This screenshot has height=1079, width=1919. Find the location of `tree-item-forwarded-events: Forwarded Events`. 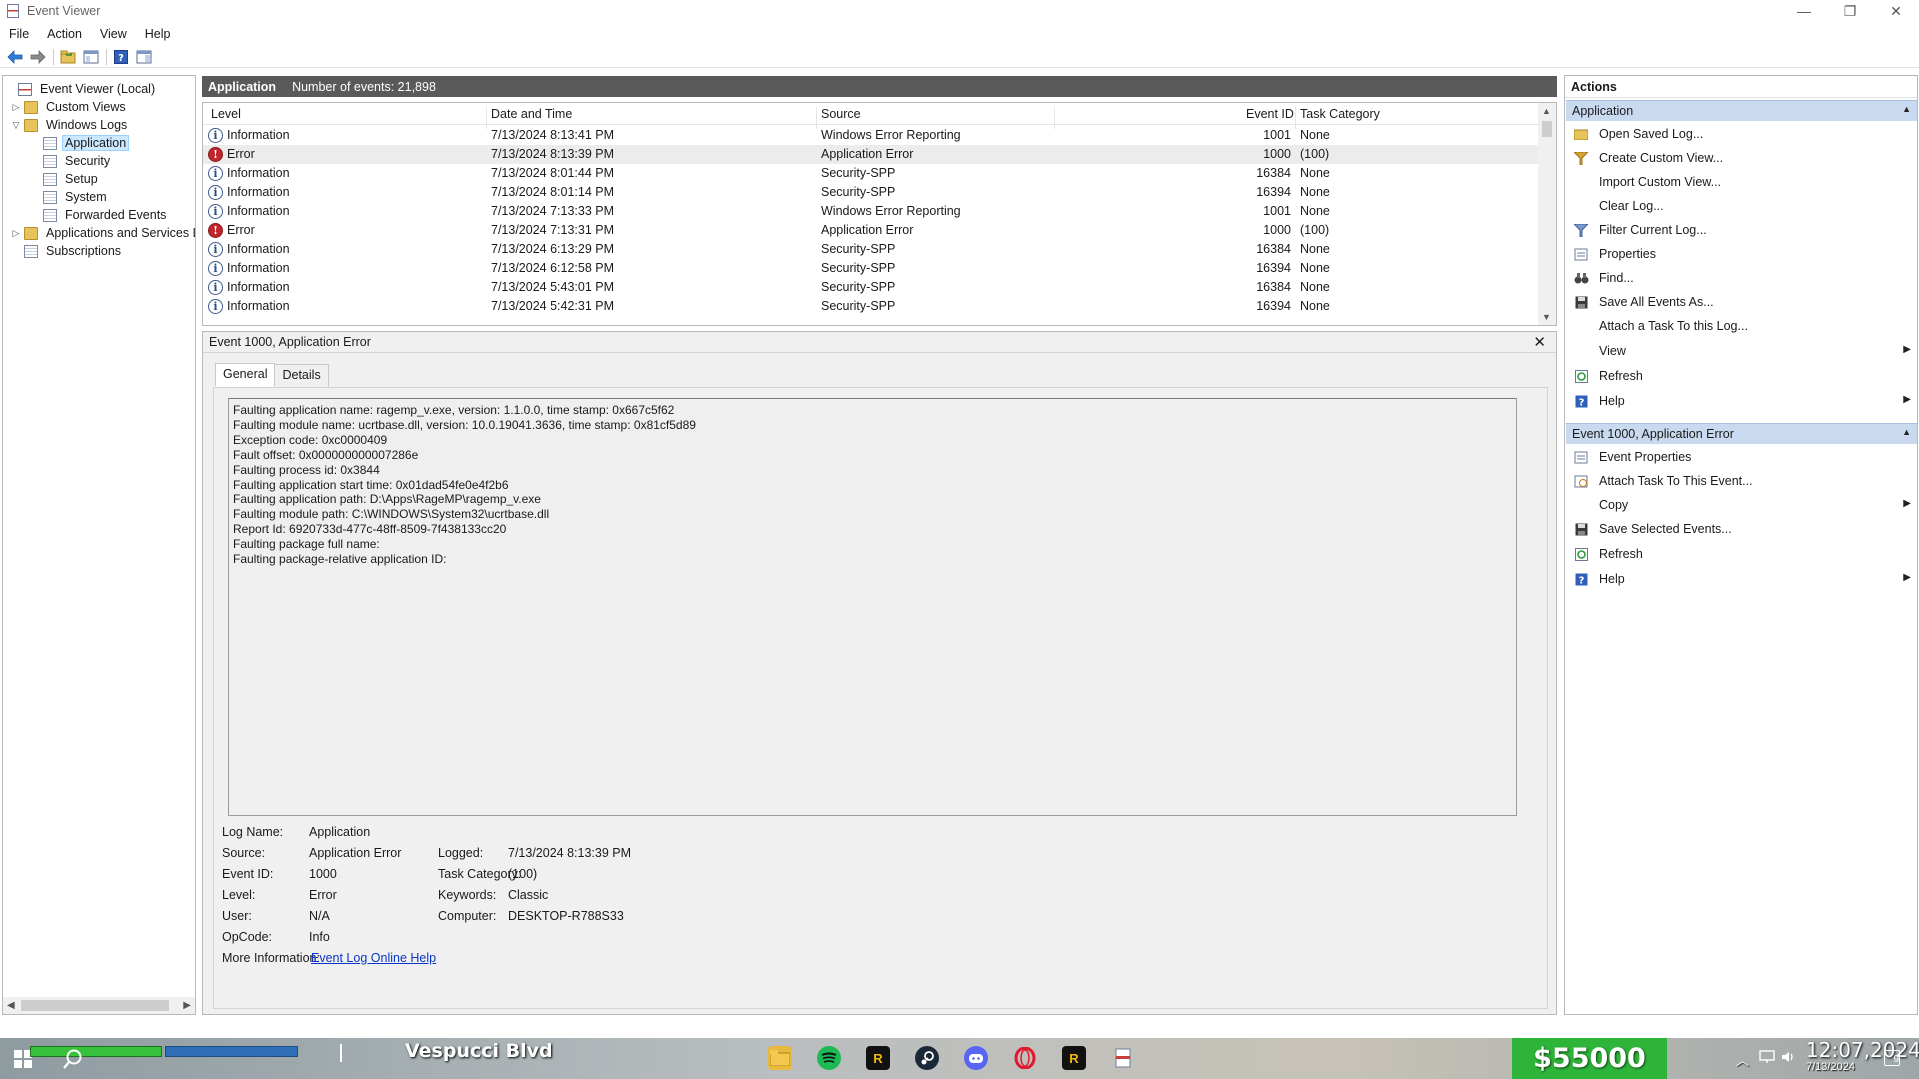

tree-item-forwarded-events: Forwarded Events is located at coordinates (106, 215).